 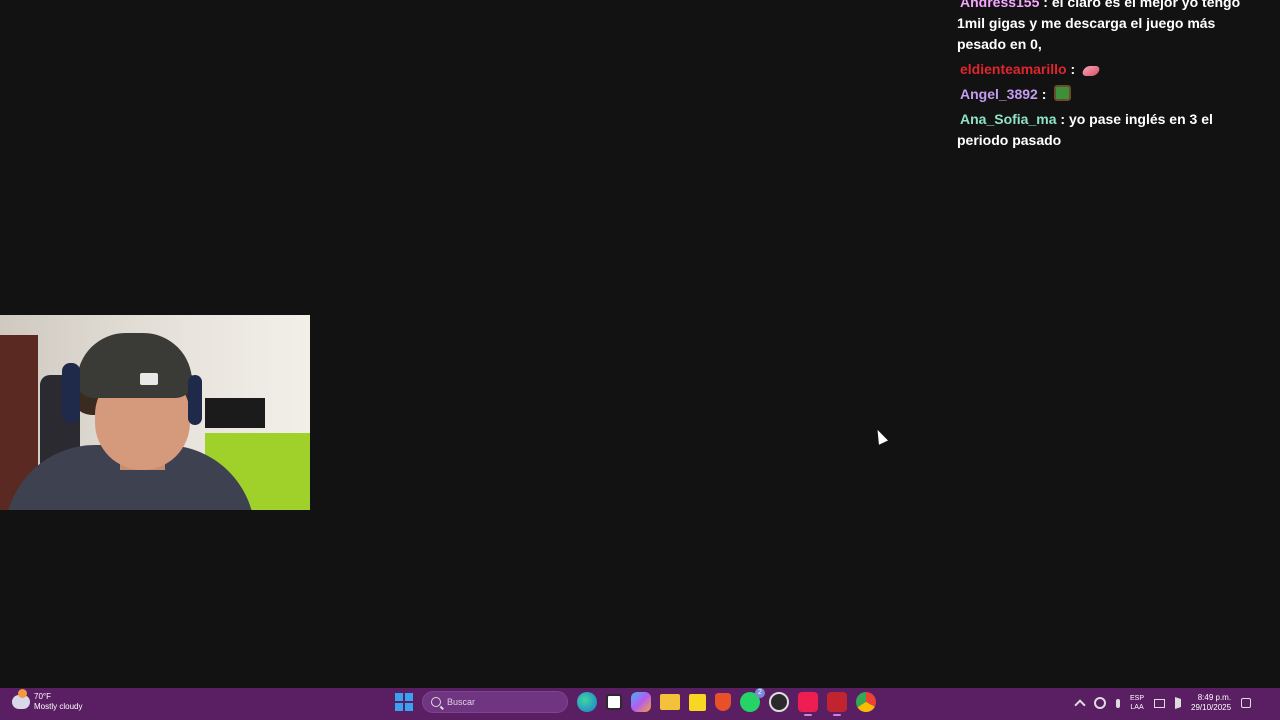 What do you see at coordinates (1160, 703) in the screenshot?
I see `display-icon` at bounding box center [1160, 703].